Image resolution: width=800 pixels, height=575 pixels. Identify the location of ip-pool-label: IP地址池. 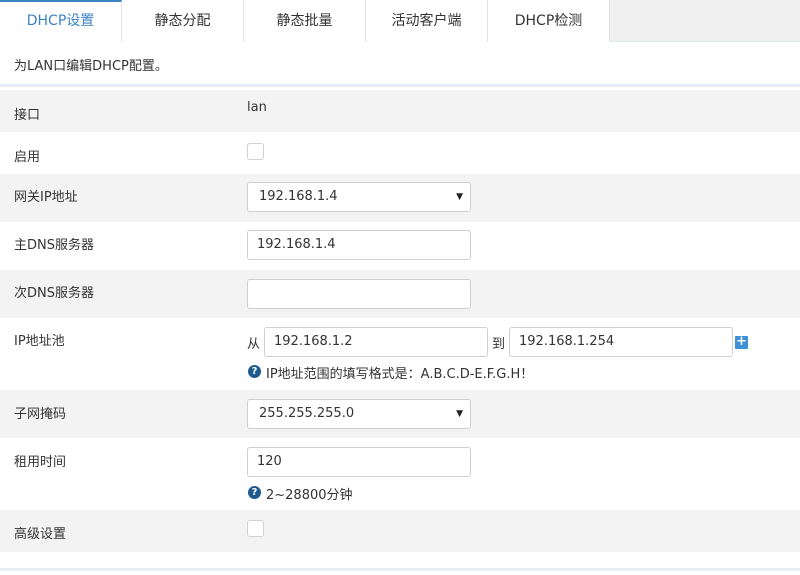
(39, 341).